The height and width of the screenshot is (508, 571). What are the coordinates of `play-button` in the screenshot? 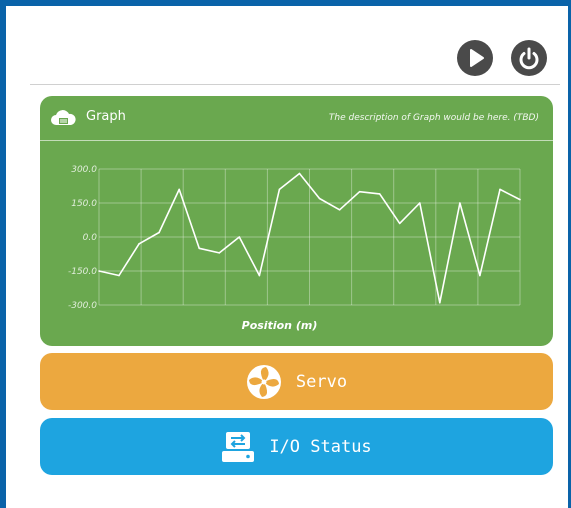 It's located at (475, 58).